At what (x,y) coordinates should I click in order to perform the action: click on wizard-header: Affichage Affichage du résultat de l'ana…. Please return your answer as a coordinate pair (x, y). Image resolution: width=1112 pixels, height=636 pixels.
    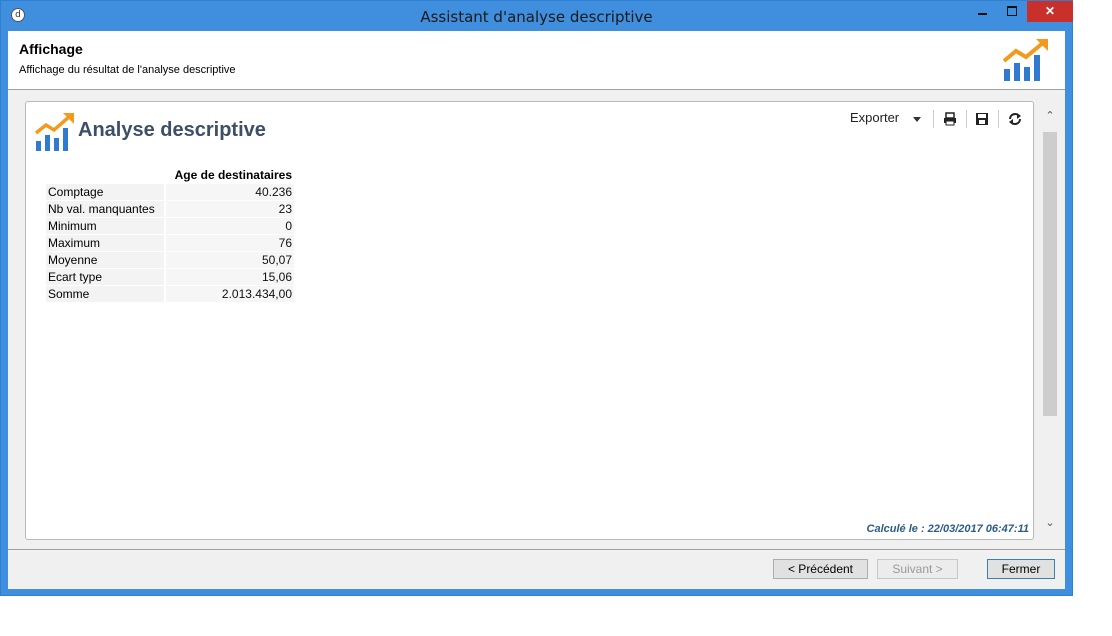
    Looking at the image, I should click on (536, 60).